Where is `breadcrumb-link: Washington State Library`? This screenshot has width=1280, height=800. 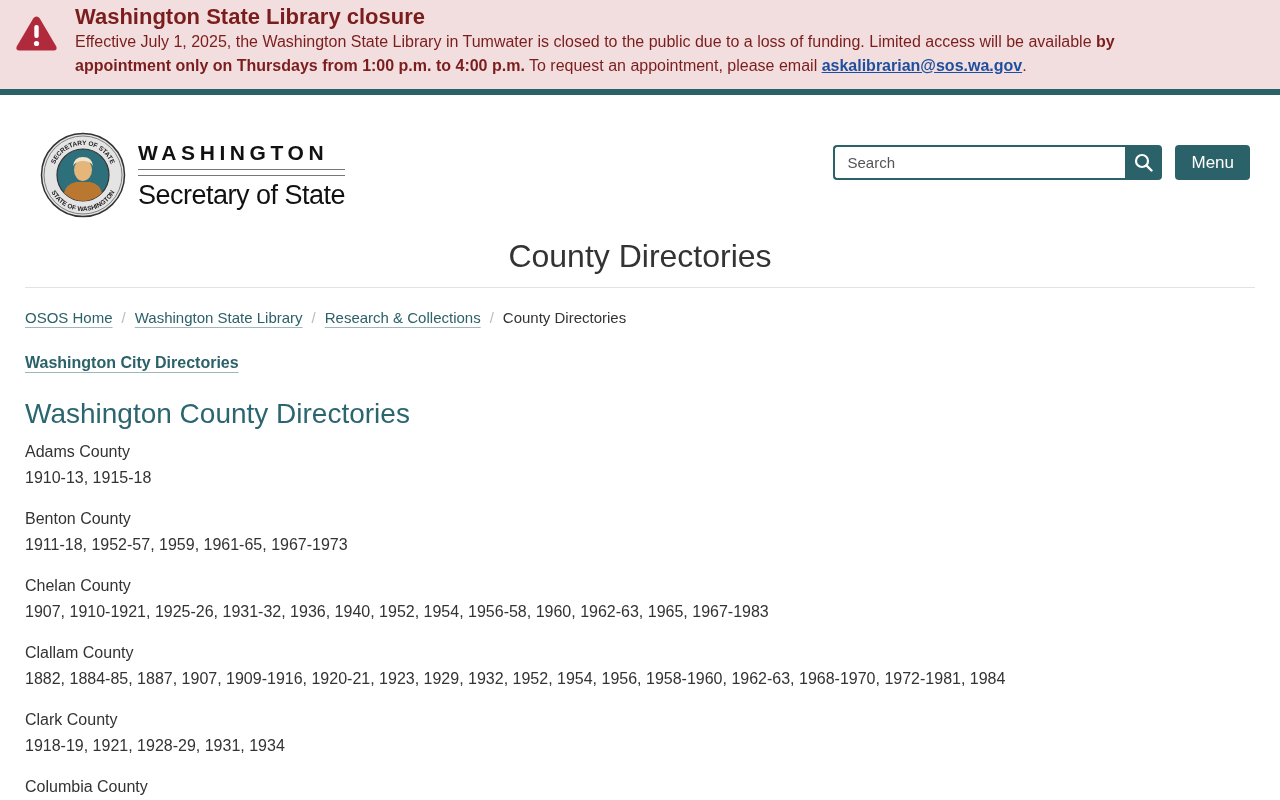 breadcrumb-link: Washington State Library is located at coordinates (218, 318).